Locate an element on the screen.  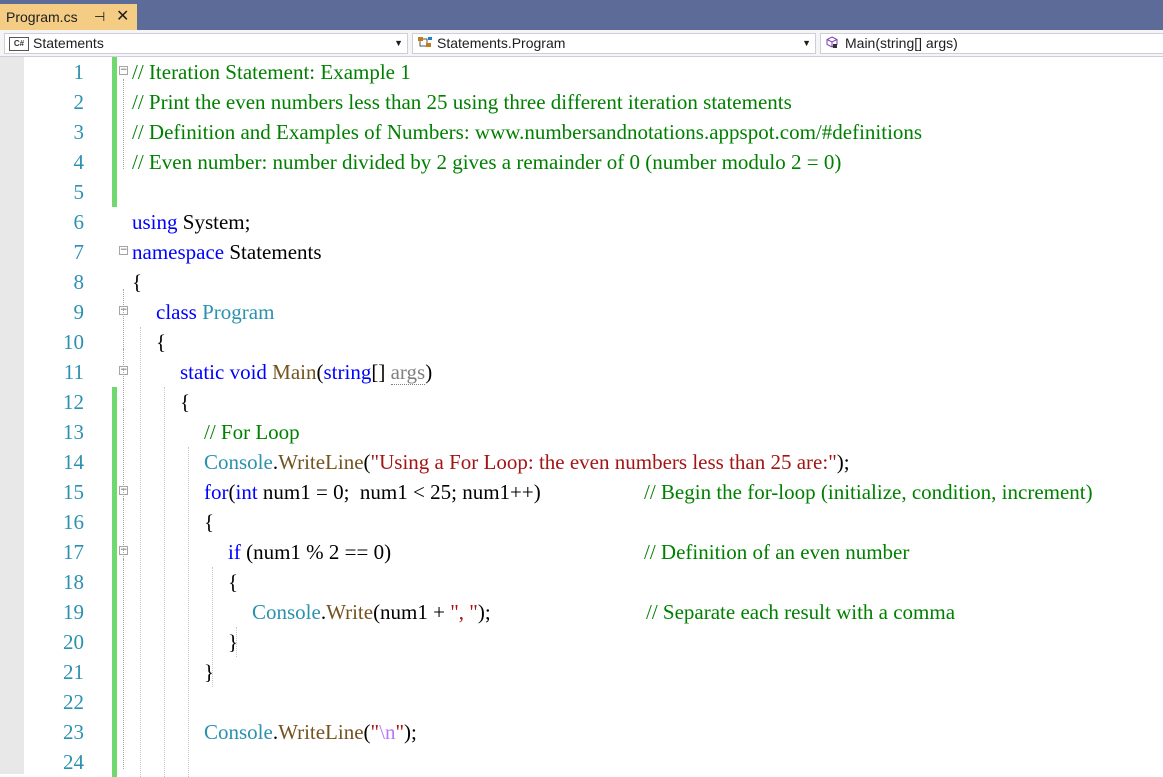
code-line: 16 { is located at coordinates (581, 522).